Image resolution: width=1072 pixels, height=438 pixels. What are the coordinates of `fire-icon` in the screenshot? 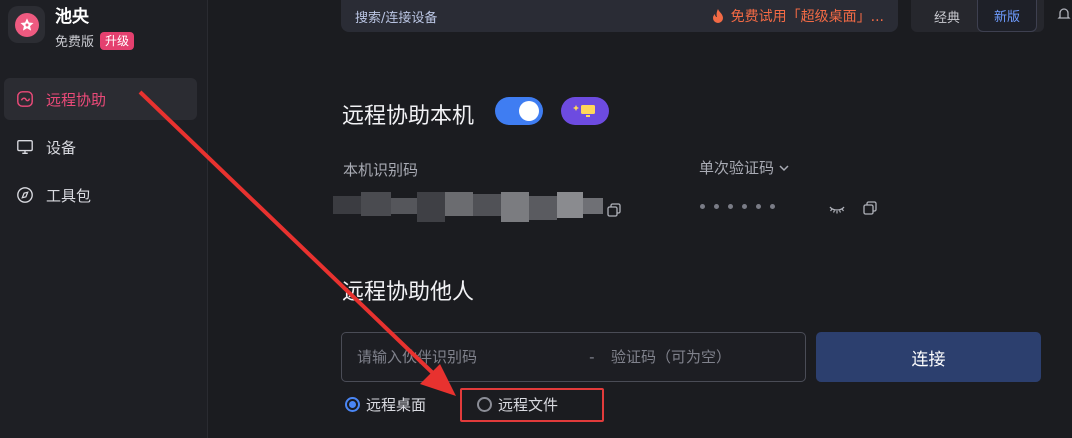 It's located at (717, 16).